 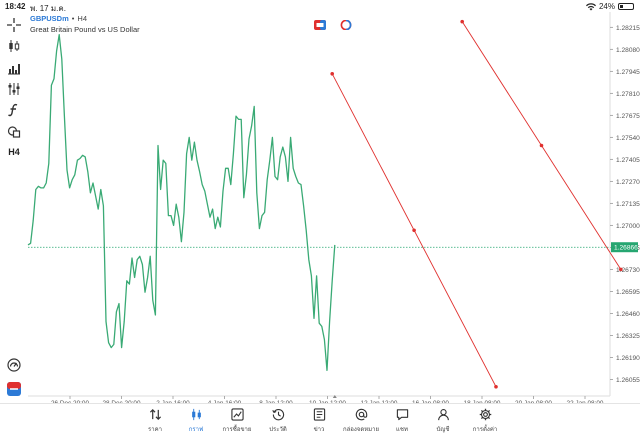 I want to click on nav-trade: การซื้อขาย, so click(x=237, y=421).